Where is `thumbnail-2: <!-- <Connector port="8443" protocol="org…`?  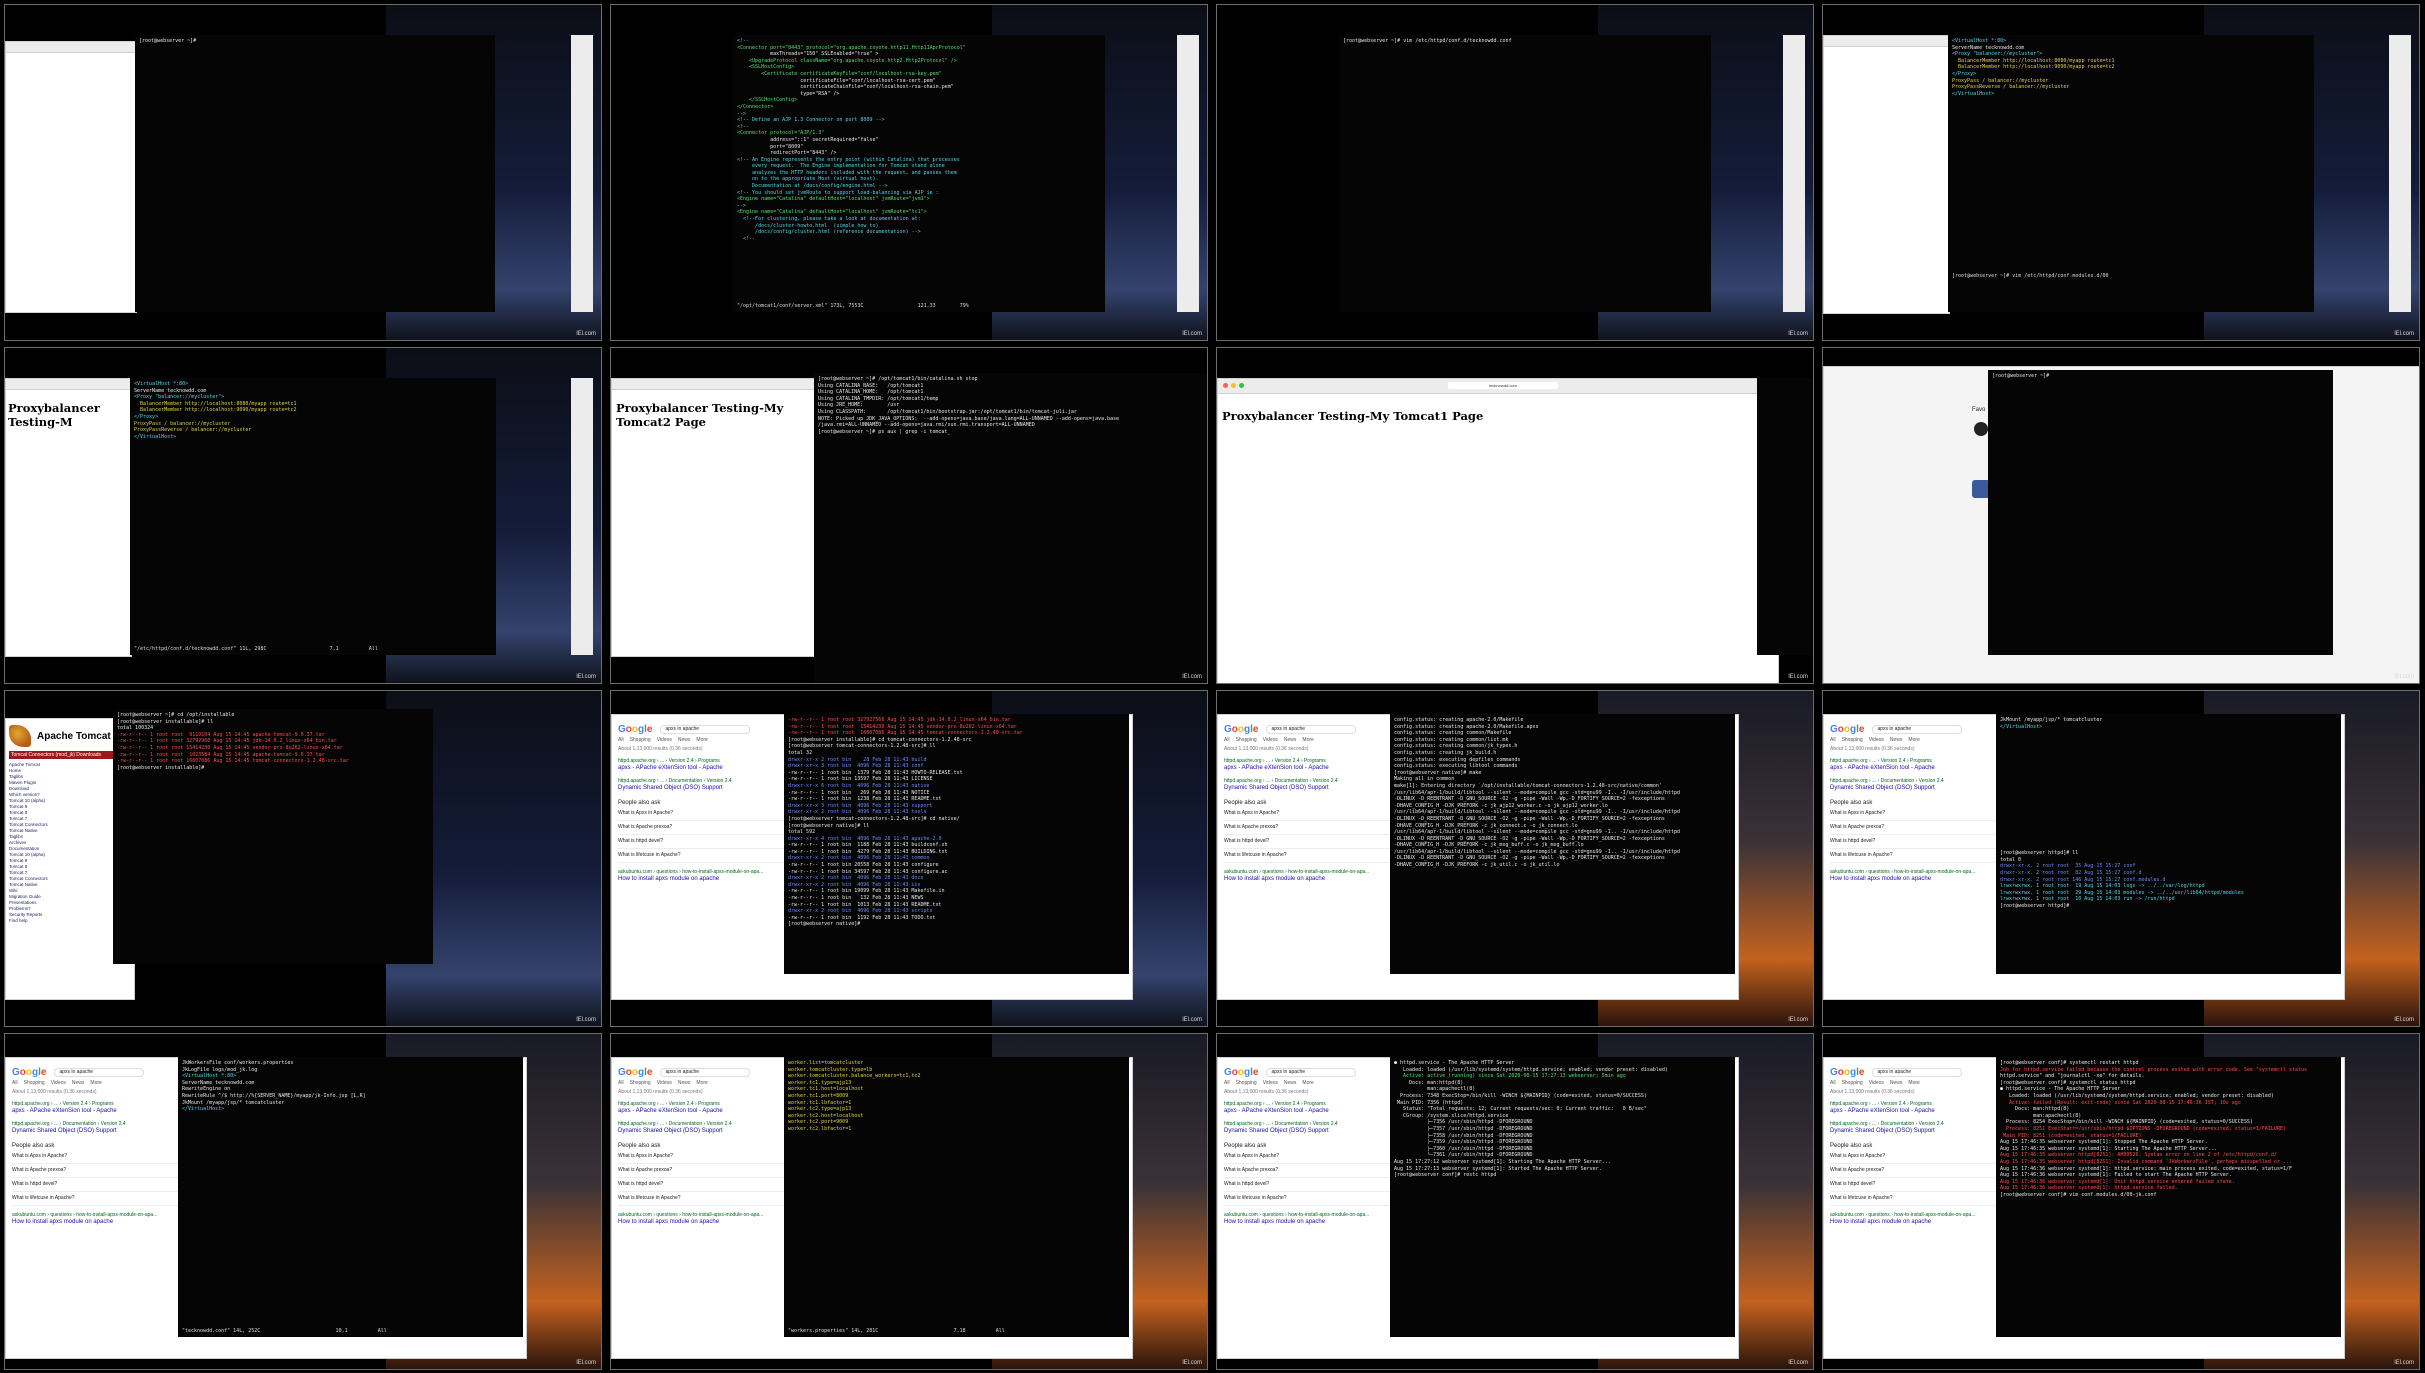
thumbnail-2: <!-- <Connector port="8443" protocol="org… is located at coordinates (909, 172).